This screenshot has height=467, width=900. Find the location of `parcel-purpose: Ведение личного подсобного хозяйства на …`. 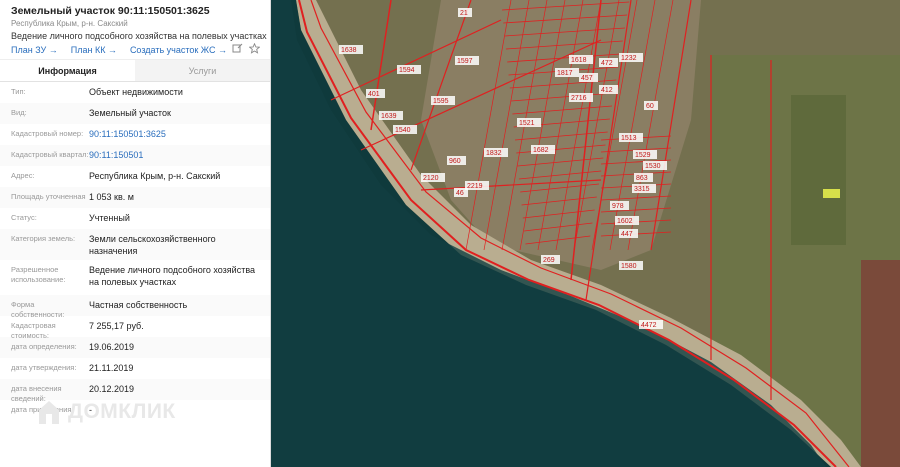

parcel-purpose: Ведение личного подсобного хозяйства на … is located at coordinates (139, 36).